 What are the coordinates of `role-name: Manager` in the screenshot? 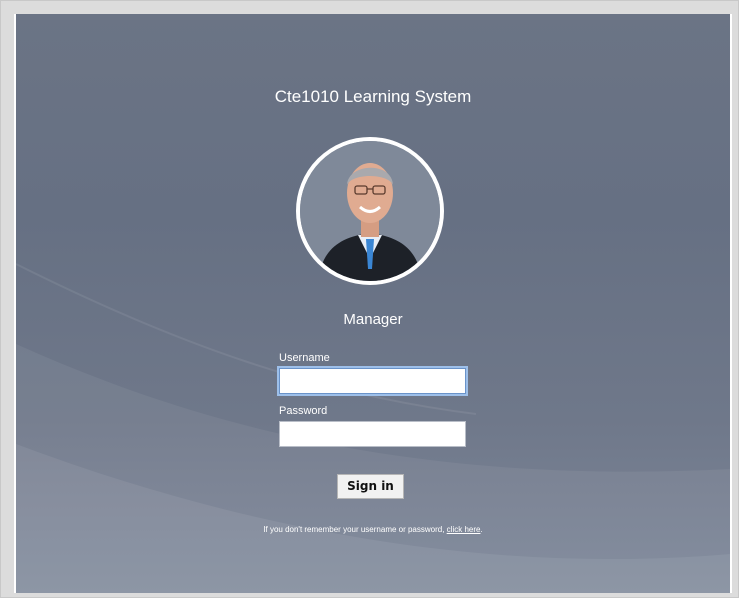 It's located at (373, 319).